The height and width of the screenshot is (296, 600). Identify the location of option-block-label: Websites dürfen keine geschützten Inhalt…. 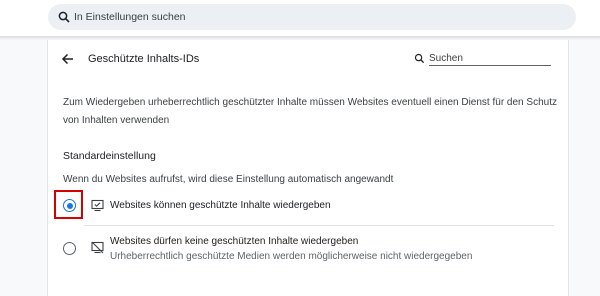
(234, 241).